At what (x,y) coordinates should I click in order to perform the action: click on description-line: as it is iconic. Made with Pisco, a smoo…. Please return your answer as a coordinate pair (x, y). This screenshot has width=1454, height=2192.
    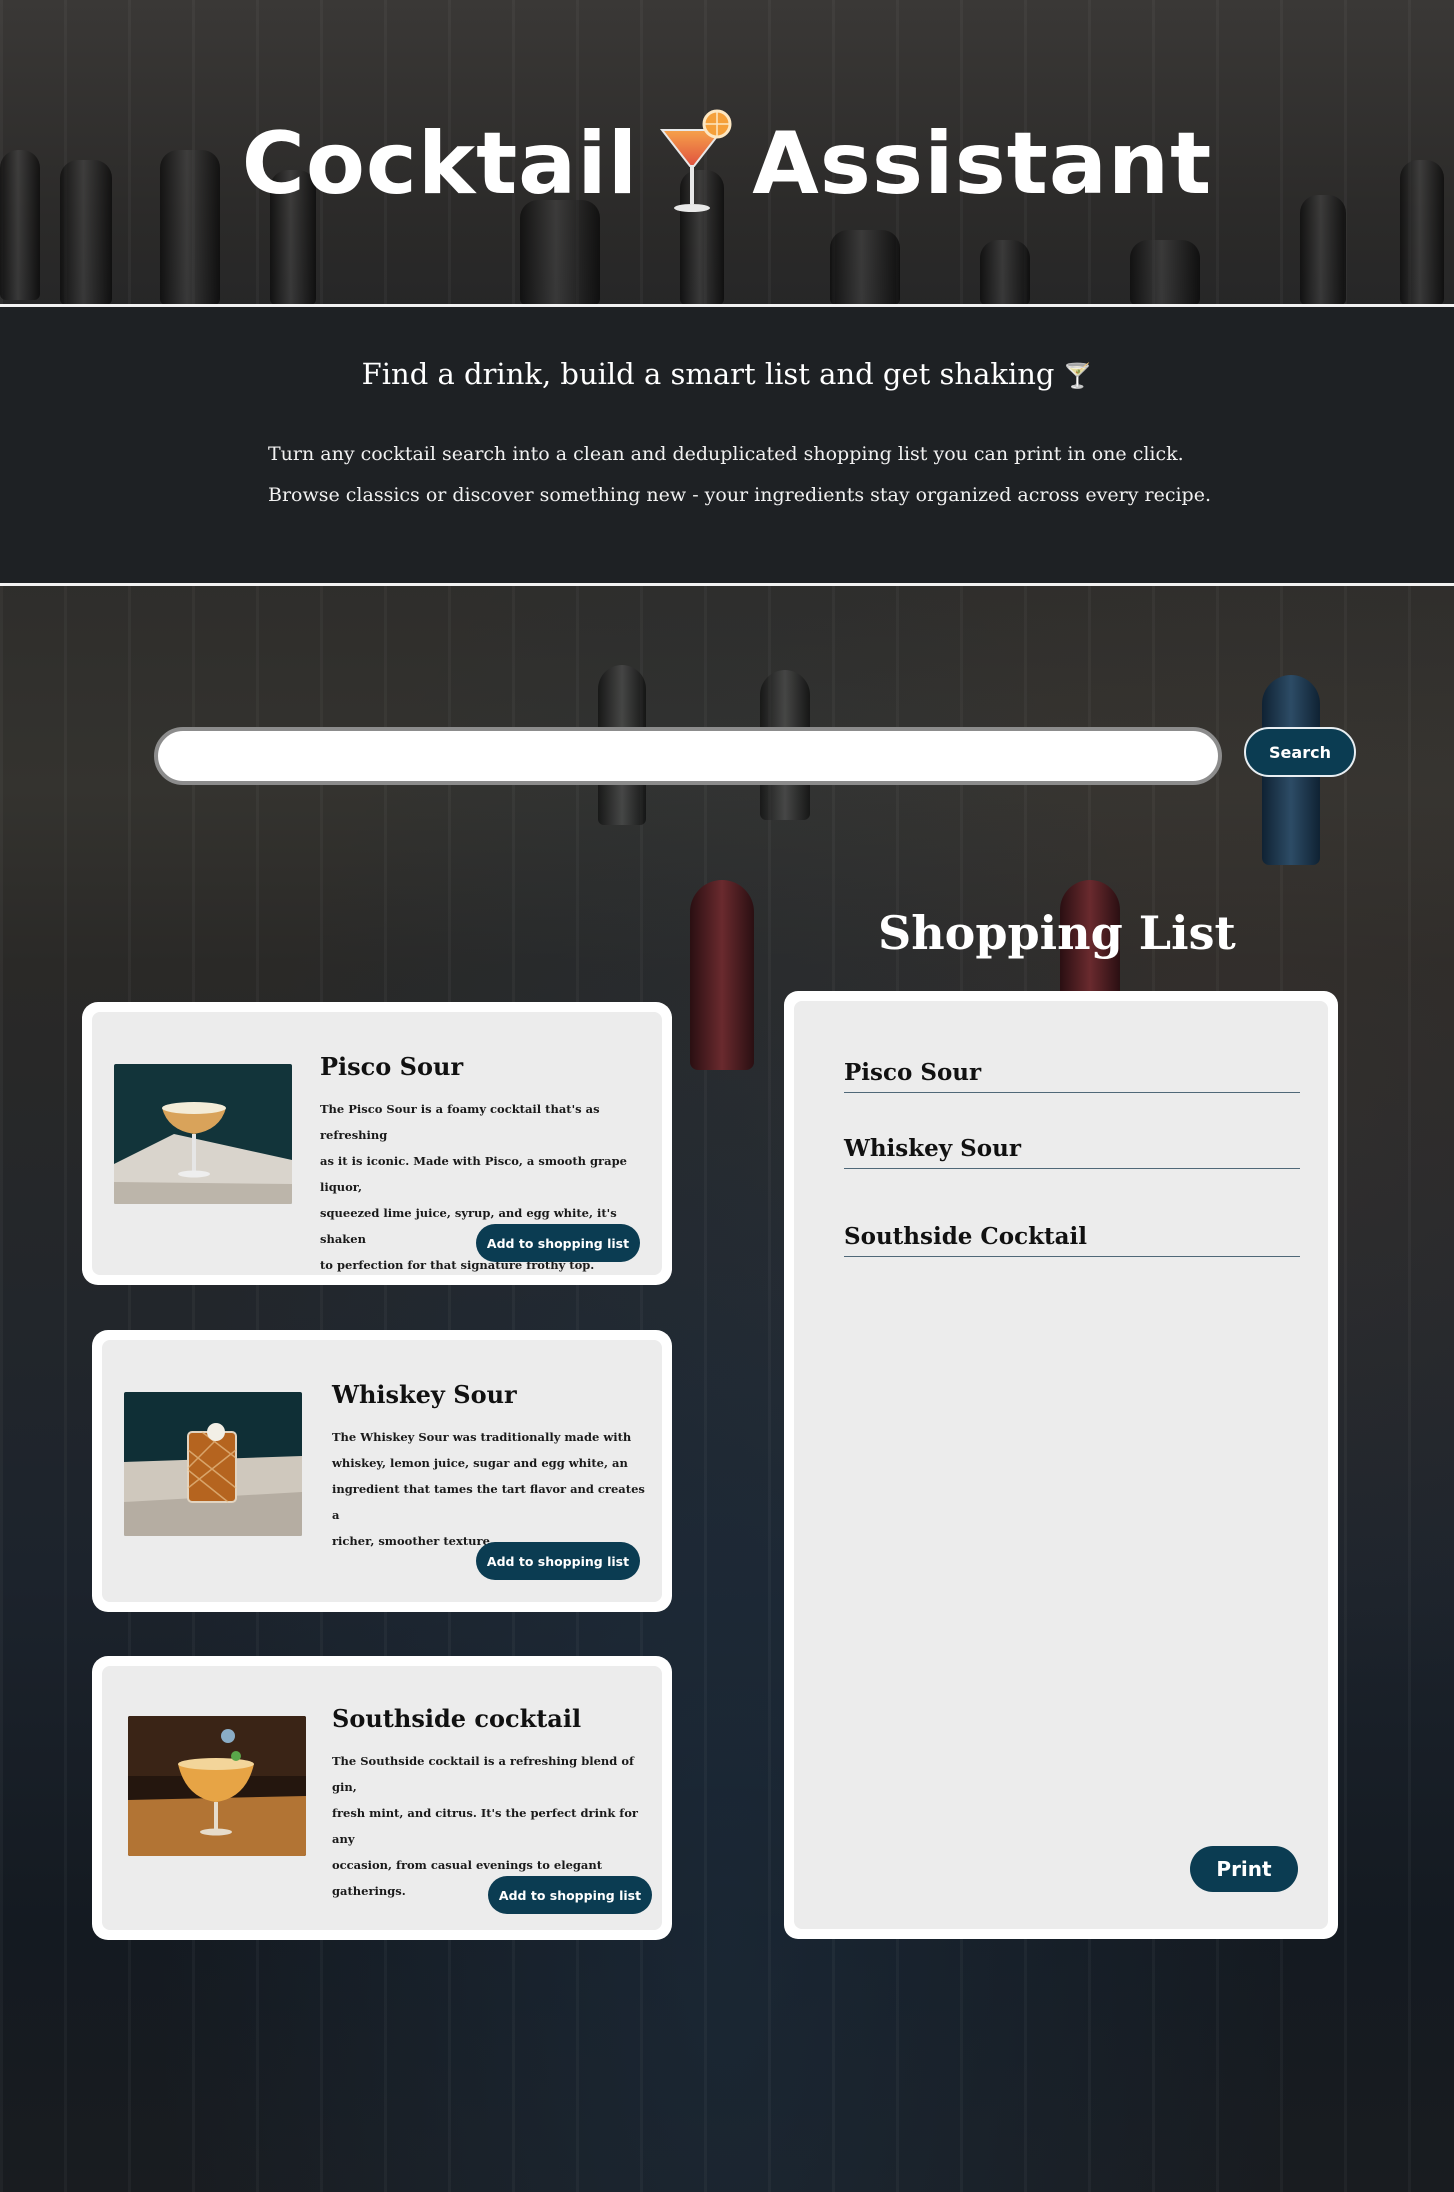
    Looking at the image, I should click on (473, 1174).